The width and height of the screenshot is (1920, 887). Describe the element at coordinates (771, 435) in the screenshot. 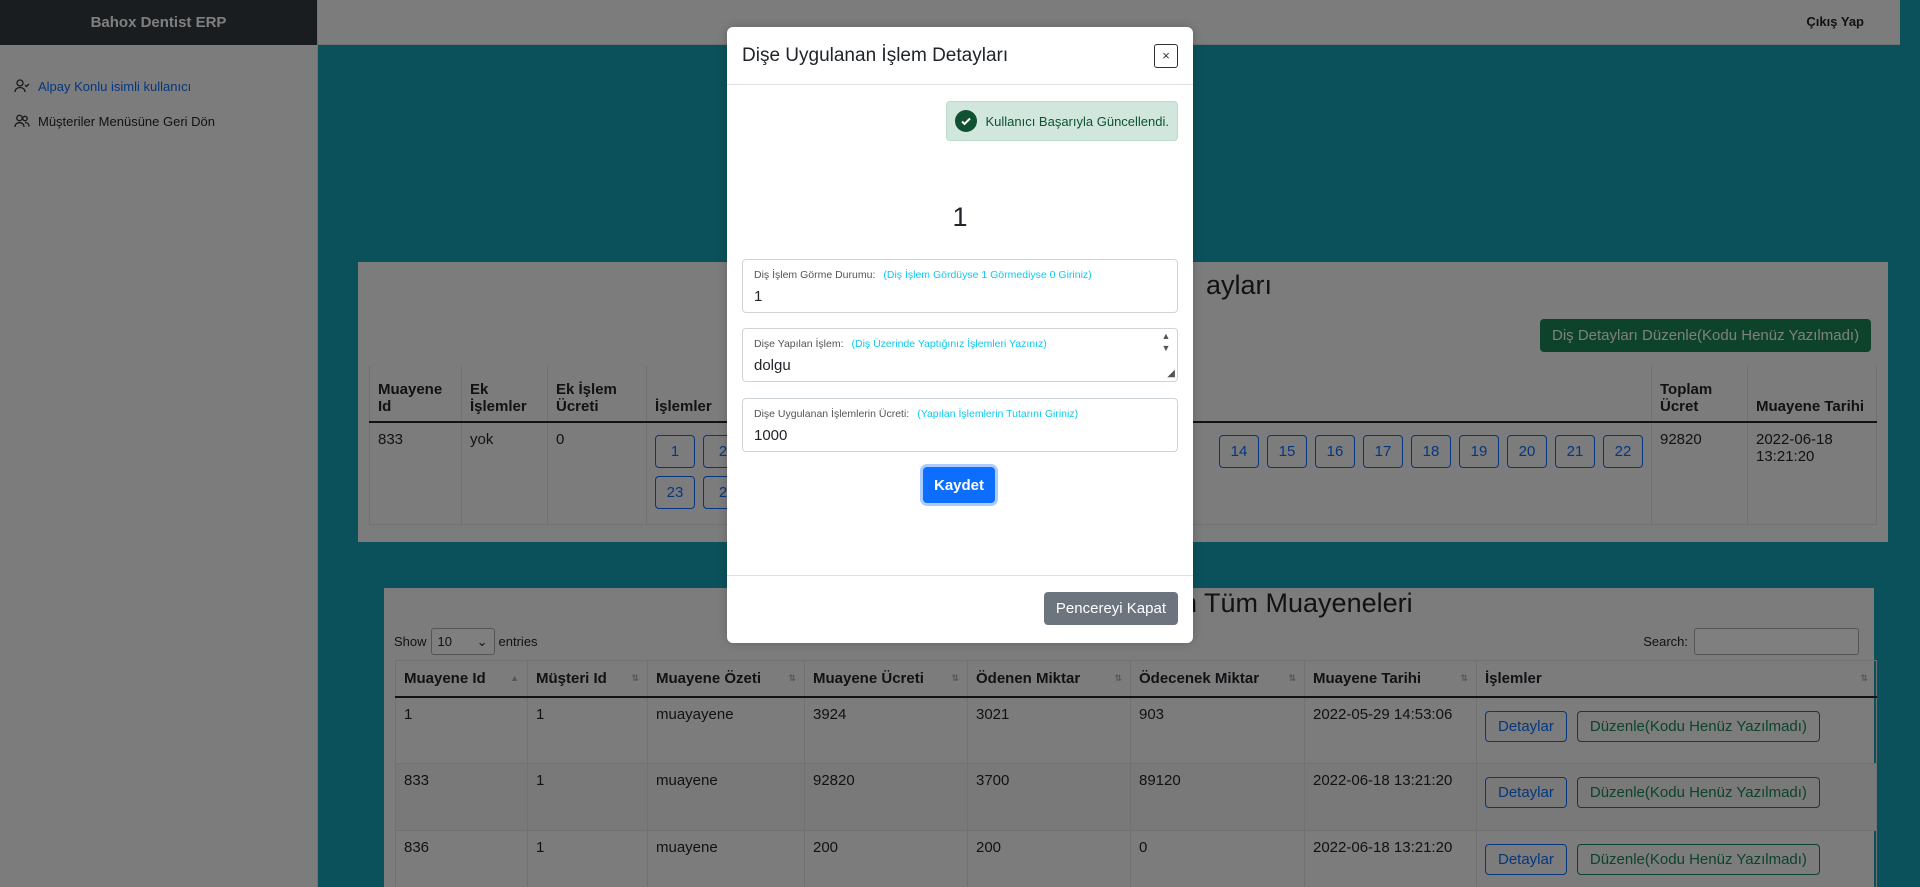

I see `field-value: 1000` at that location.